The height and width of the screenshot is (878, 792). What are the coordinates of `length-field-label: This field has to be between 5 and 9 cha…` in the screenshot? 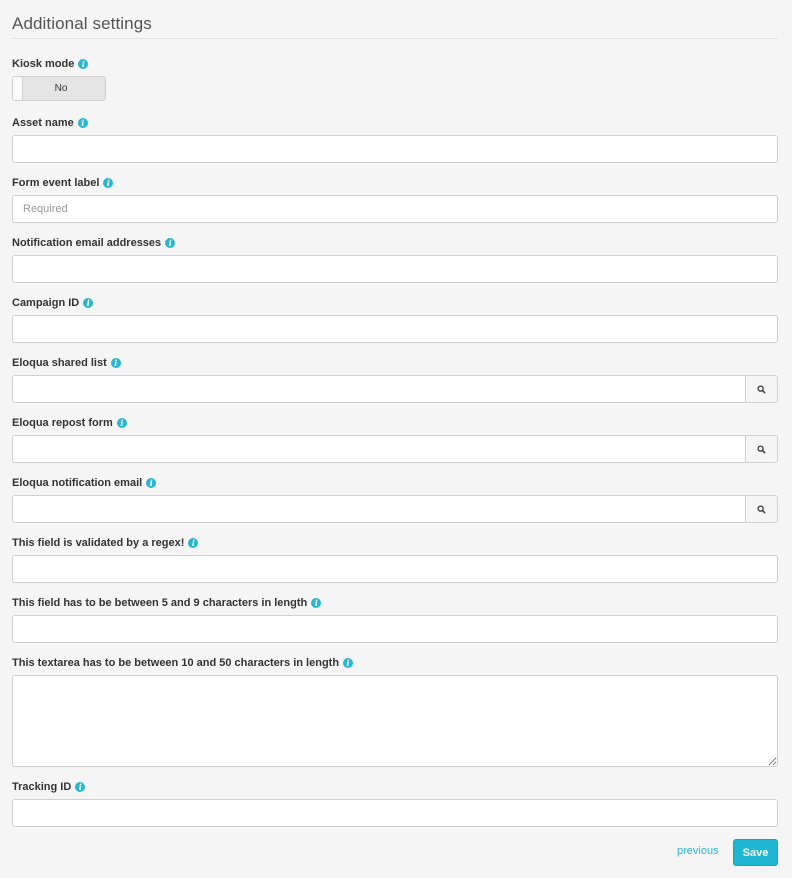 It's located at (167, 603).